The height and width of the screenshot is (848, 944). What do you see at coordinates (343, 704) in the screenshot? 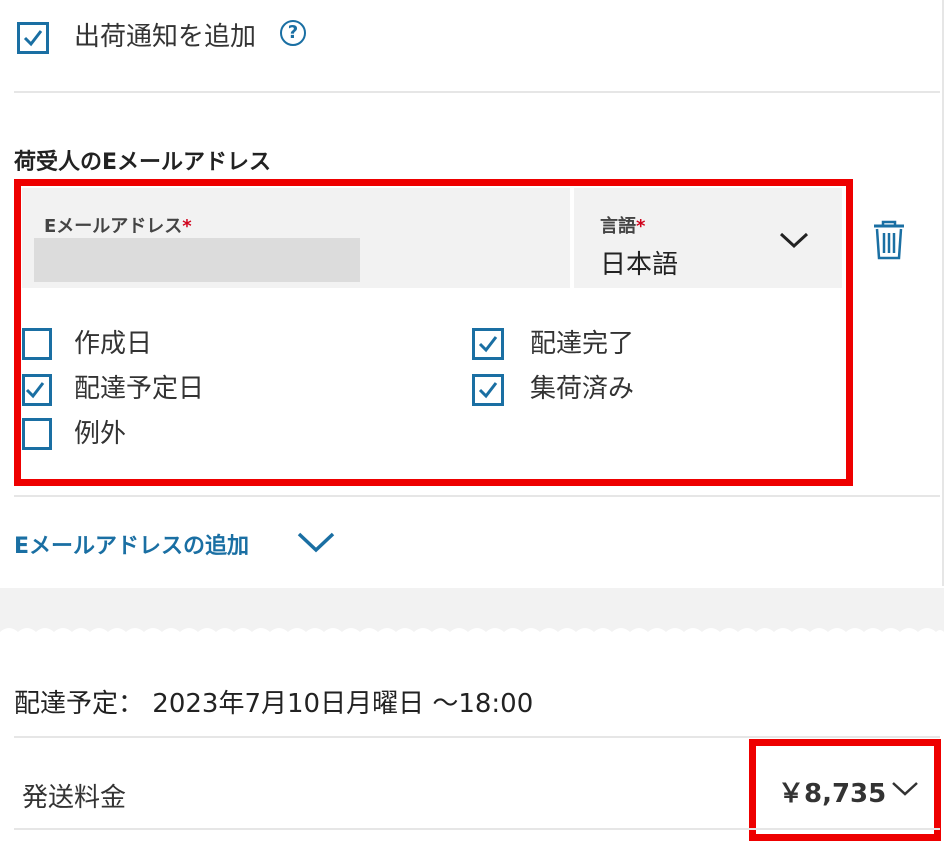
I see `delivery-value: 2023年7月10日月曜日 〜18:00` at bounding box center [343, 704].